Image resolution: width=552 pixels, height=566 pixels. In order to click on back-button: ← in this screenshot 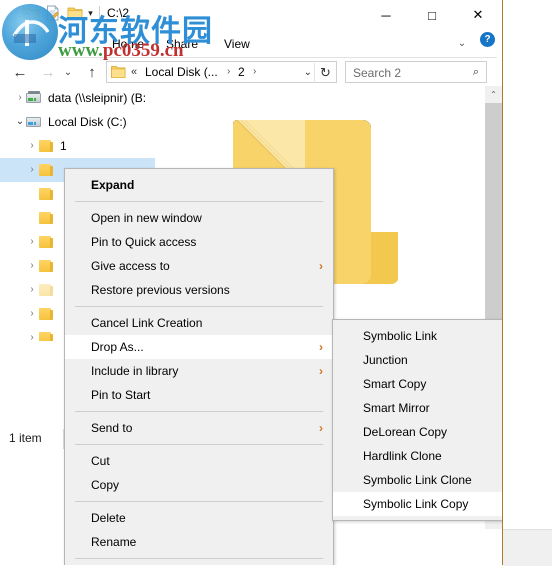, I will do `click(20, 72)`.